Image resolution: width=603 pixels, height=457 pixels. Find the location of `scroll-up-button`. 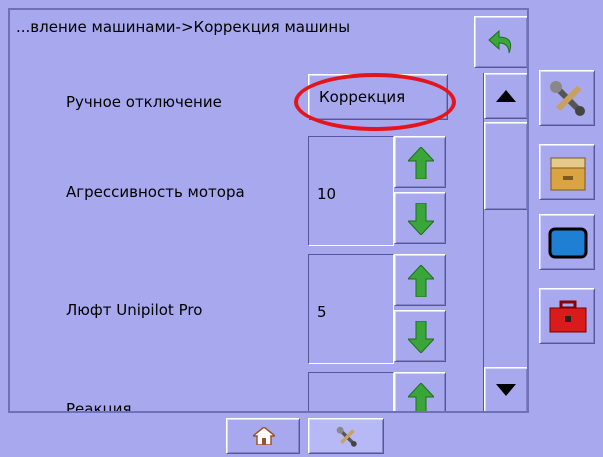

scroll-up-button is located at coordinates (505, 96).